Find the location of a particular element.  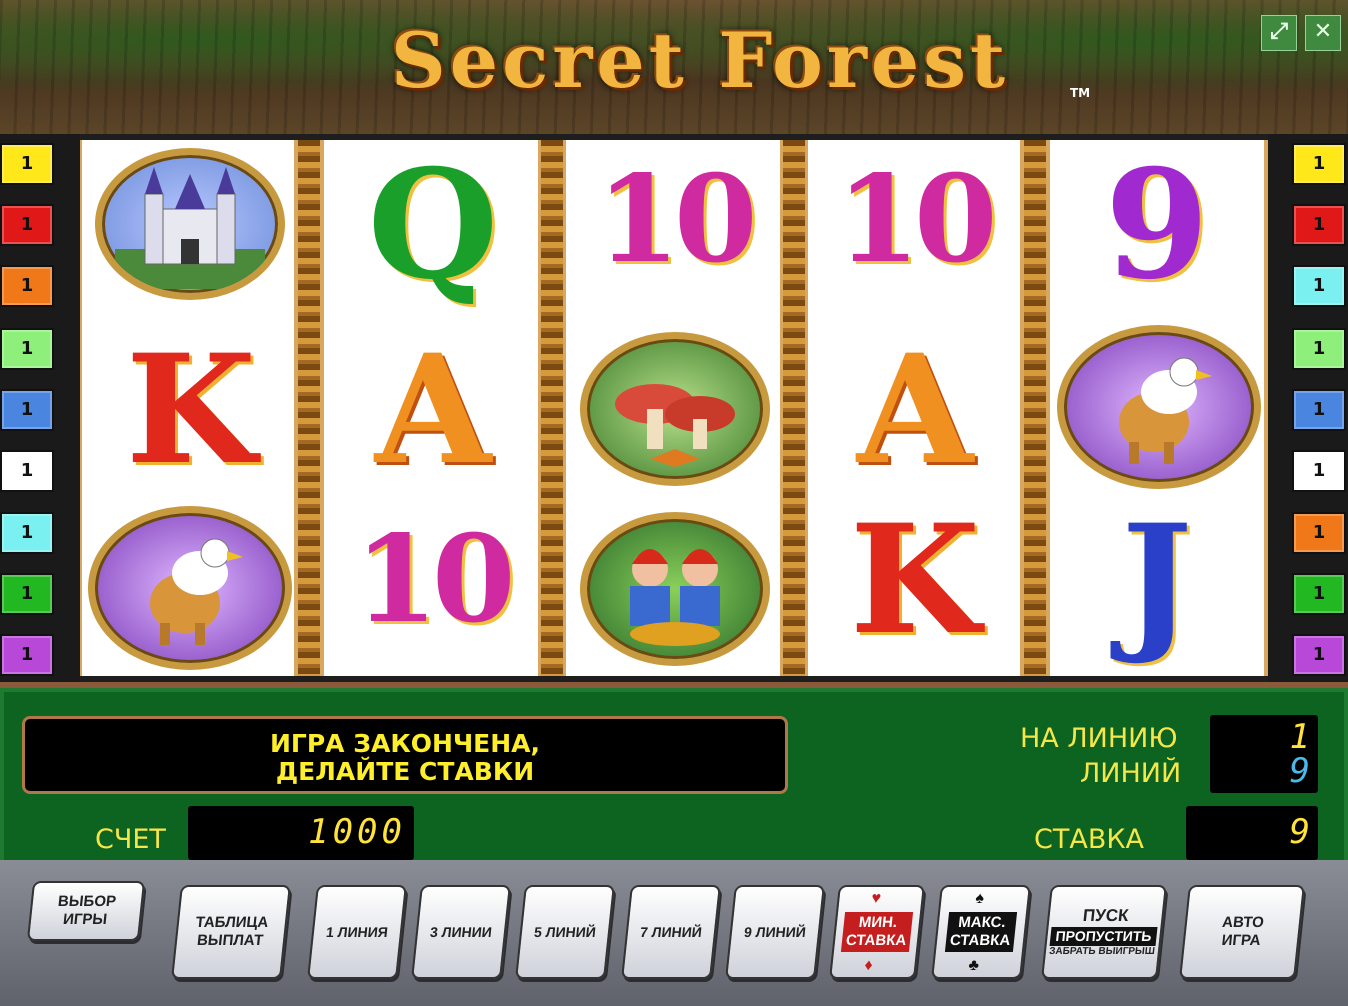

auto-label: АВТО is located at coordinates (1243, 922).